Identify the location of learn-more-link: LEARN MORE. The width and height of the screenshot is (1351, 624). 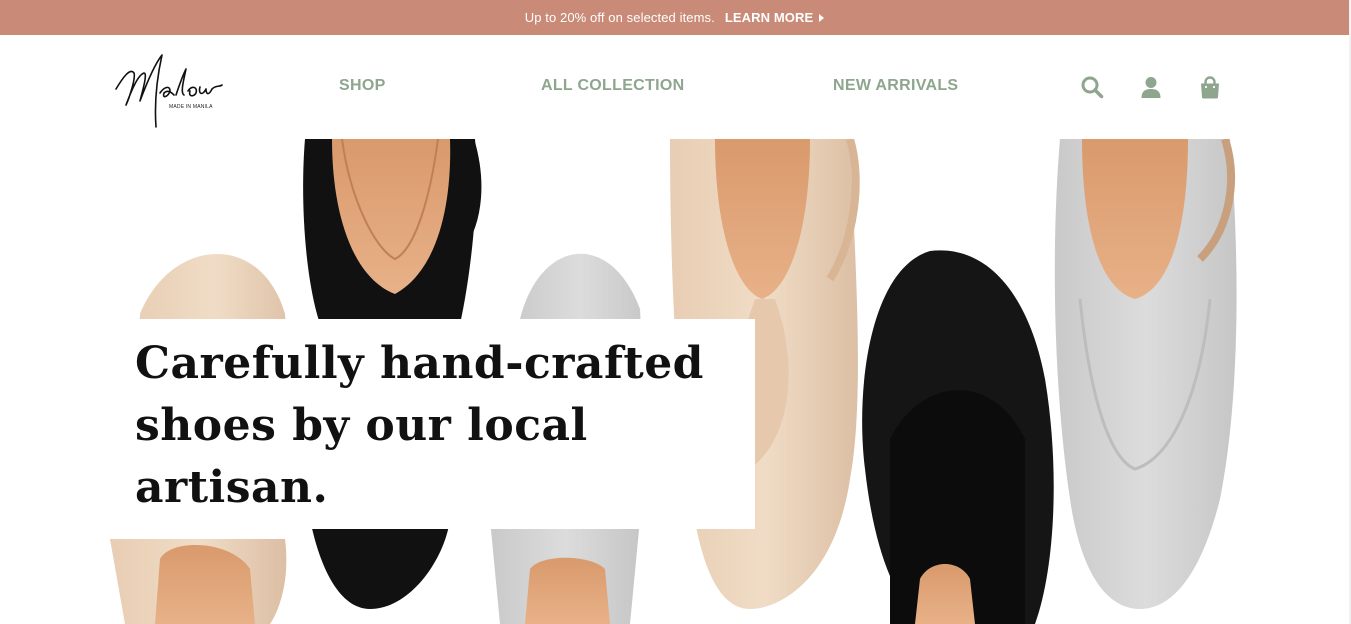
(774, 17).